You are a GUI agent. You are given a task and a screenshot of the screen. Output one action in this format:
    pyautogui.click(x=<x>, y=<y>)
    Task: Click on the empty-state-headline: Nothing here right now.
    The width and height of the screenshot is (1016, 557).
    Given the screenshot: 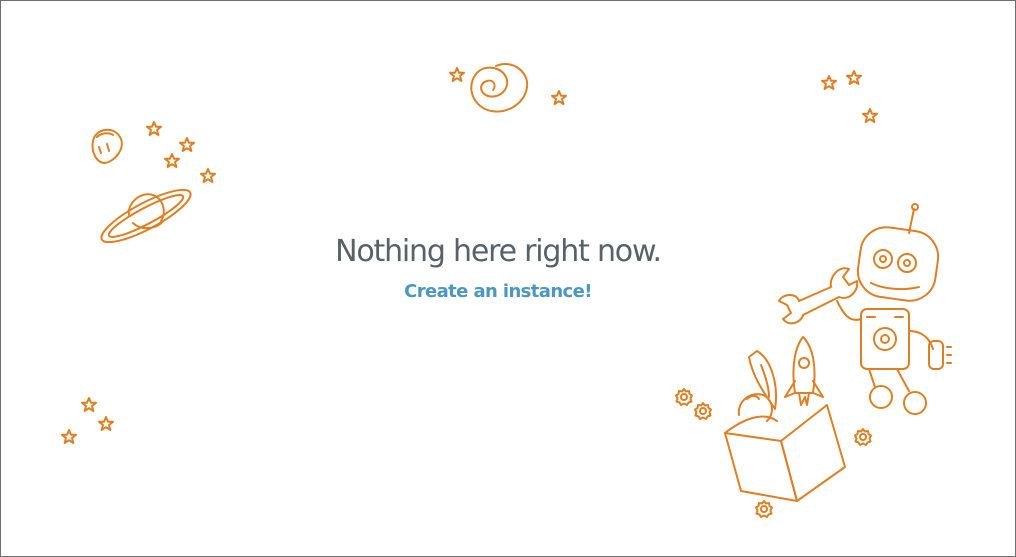 What is the action you would take?
    pyautogui.click(x=498, y=251)
    